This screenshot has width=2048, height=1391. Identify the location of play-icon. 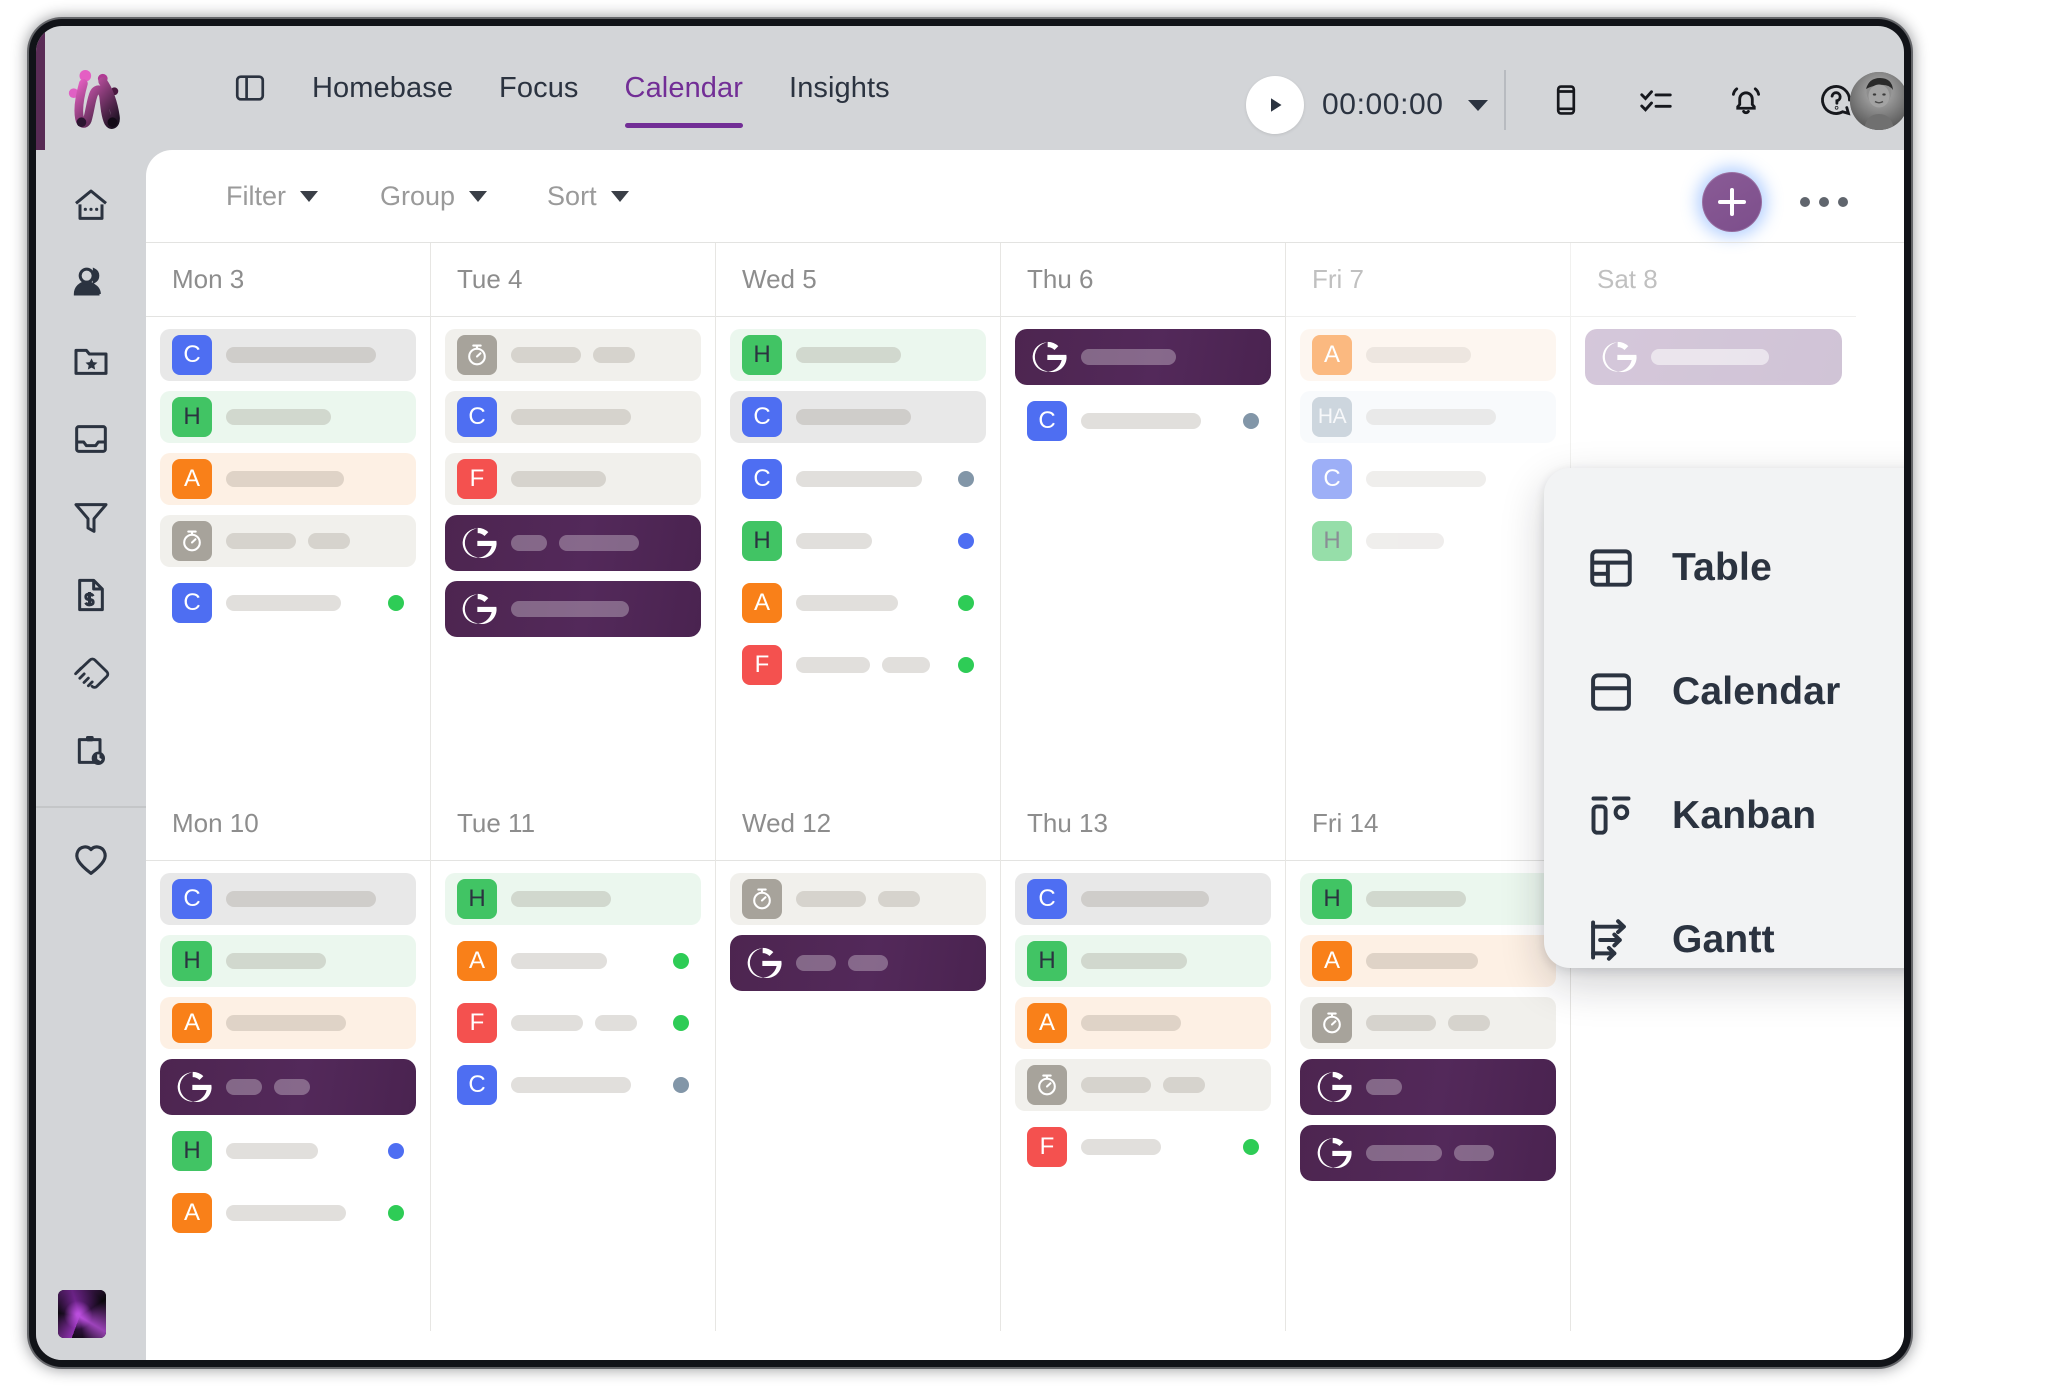
(1275, 105).